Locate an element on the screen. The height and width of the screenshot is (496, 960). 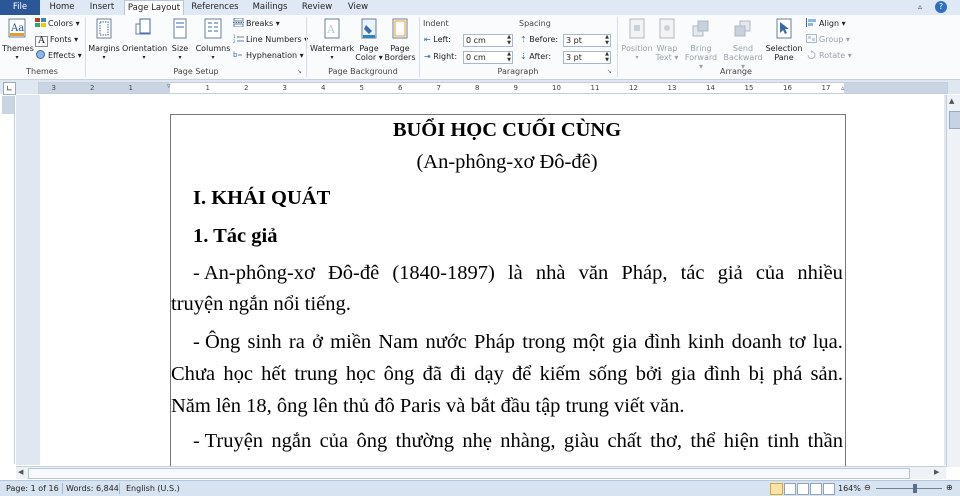
ruler-tick-label: 1 is located at coordinates (130, 88).